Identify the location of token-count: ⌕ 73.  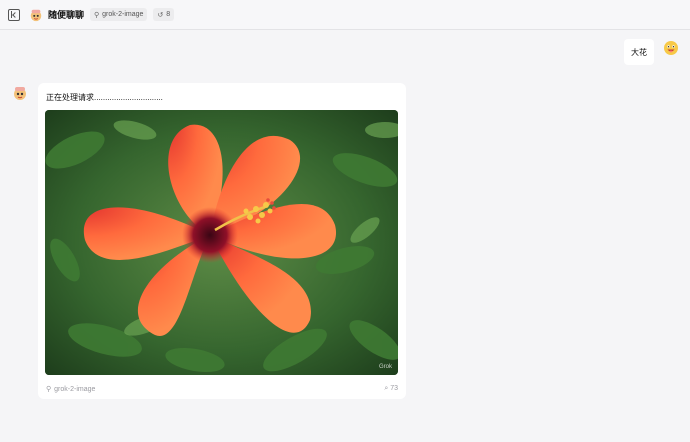
(391, 389).